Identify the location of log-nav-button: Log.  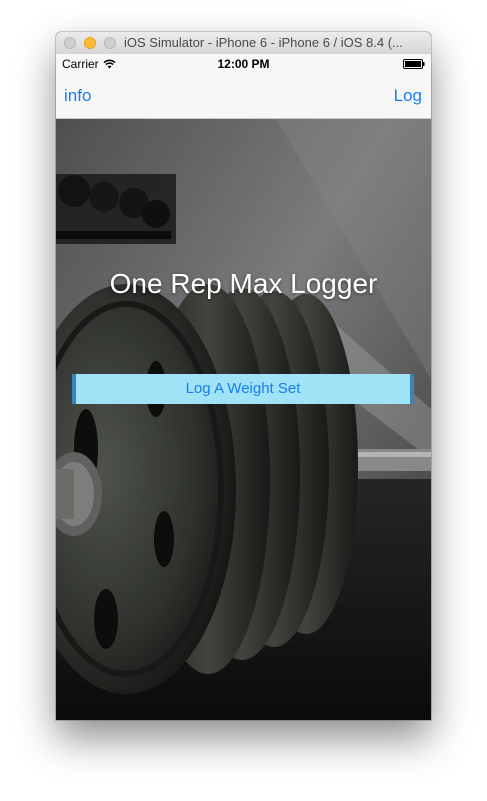
(408, 96).